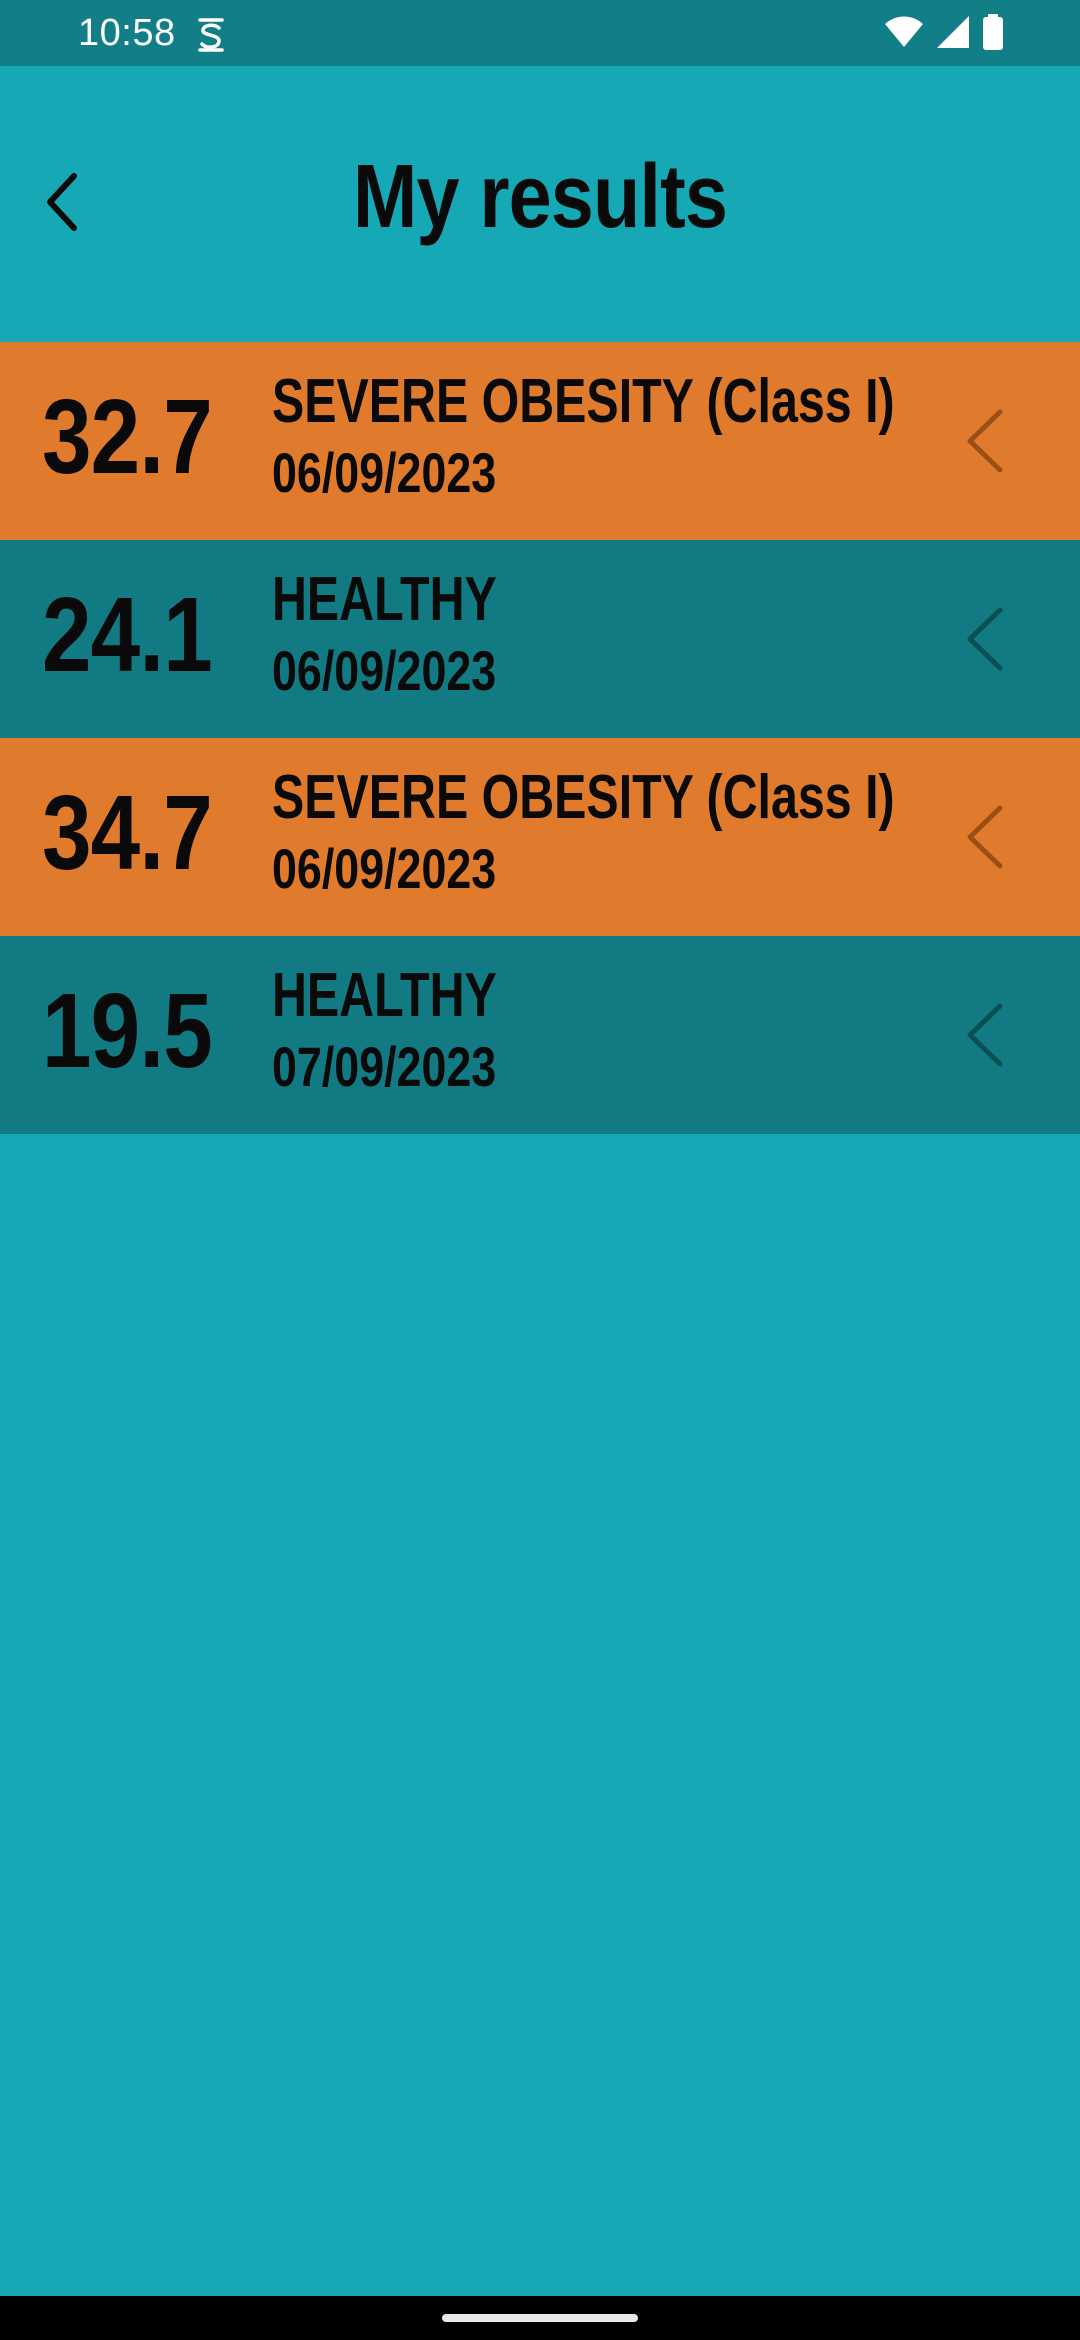  I want to click on wifi-icon, so click(904, 34).